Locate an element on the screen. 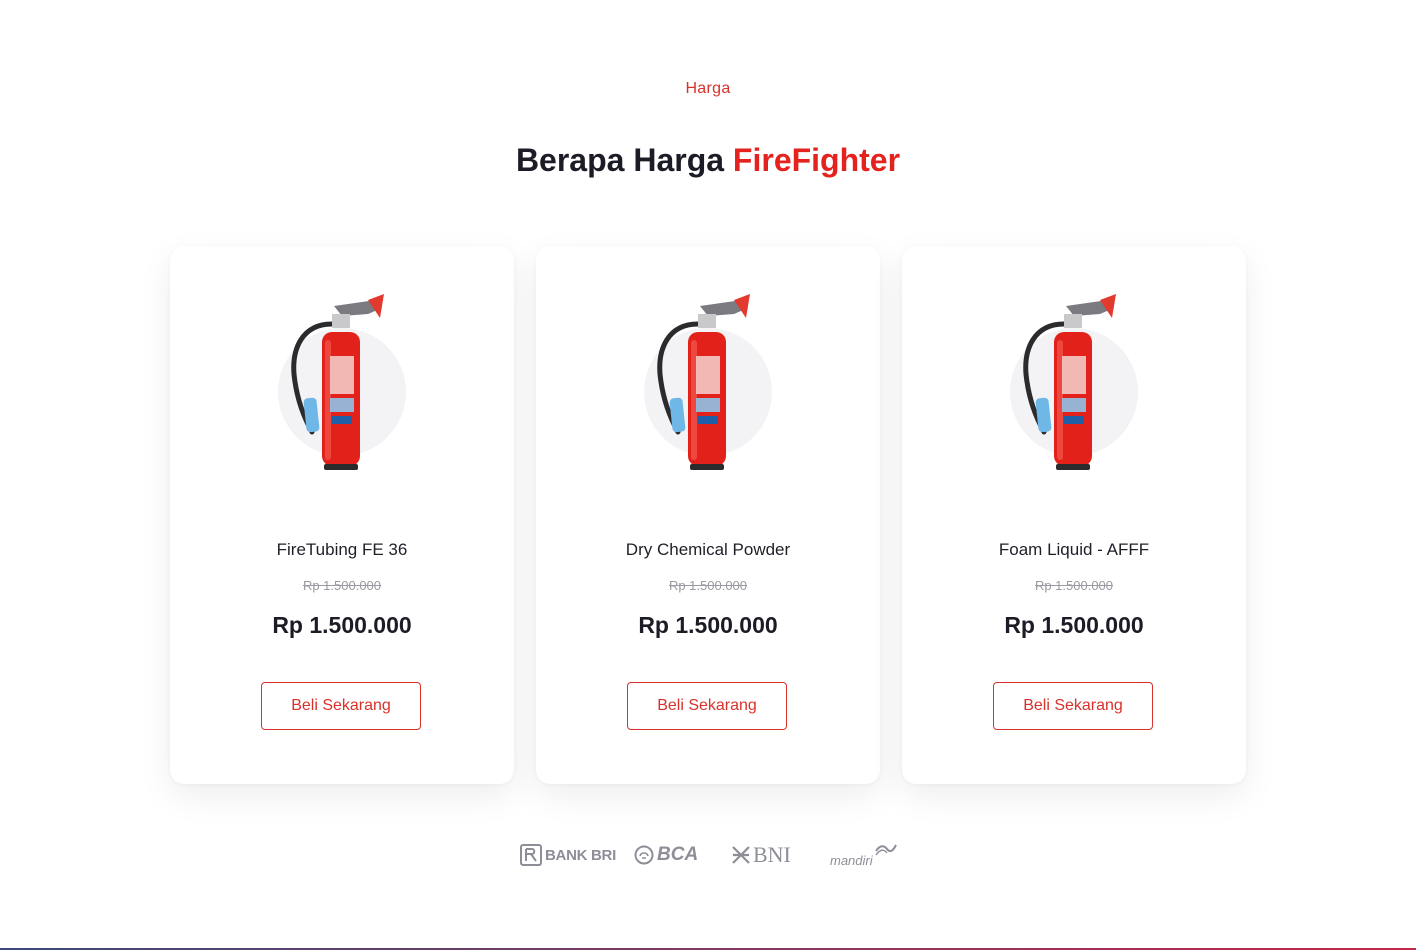 This screenshot has height=950, width=1416. bank-bca-label: BCA is located at coordinates (678, 854).